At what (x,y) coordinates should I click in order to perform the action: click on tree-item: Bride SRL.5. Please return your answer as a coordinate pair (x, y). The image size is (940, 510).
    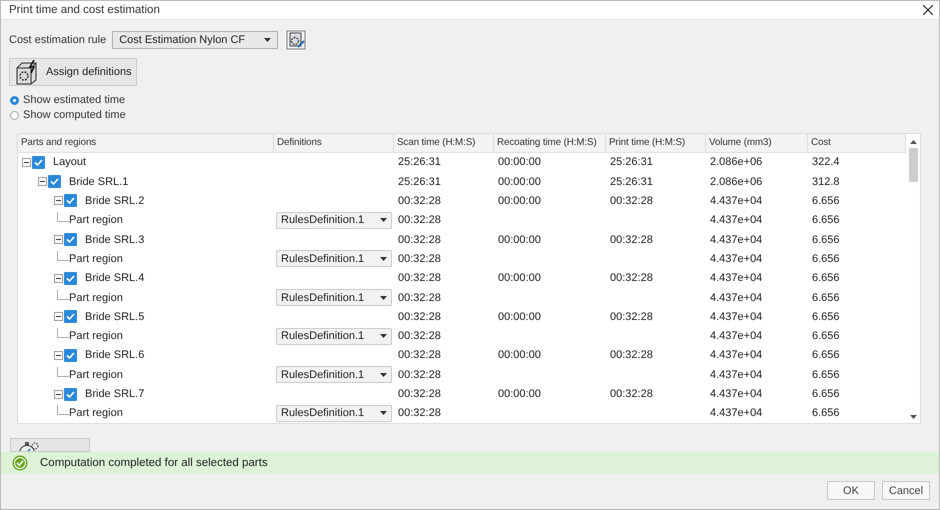
    Looking at the image, I should click on (114, 316).